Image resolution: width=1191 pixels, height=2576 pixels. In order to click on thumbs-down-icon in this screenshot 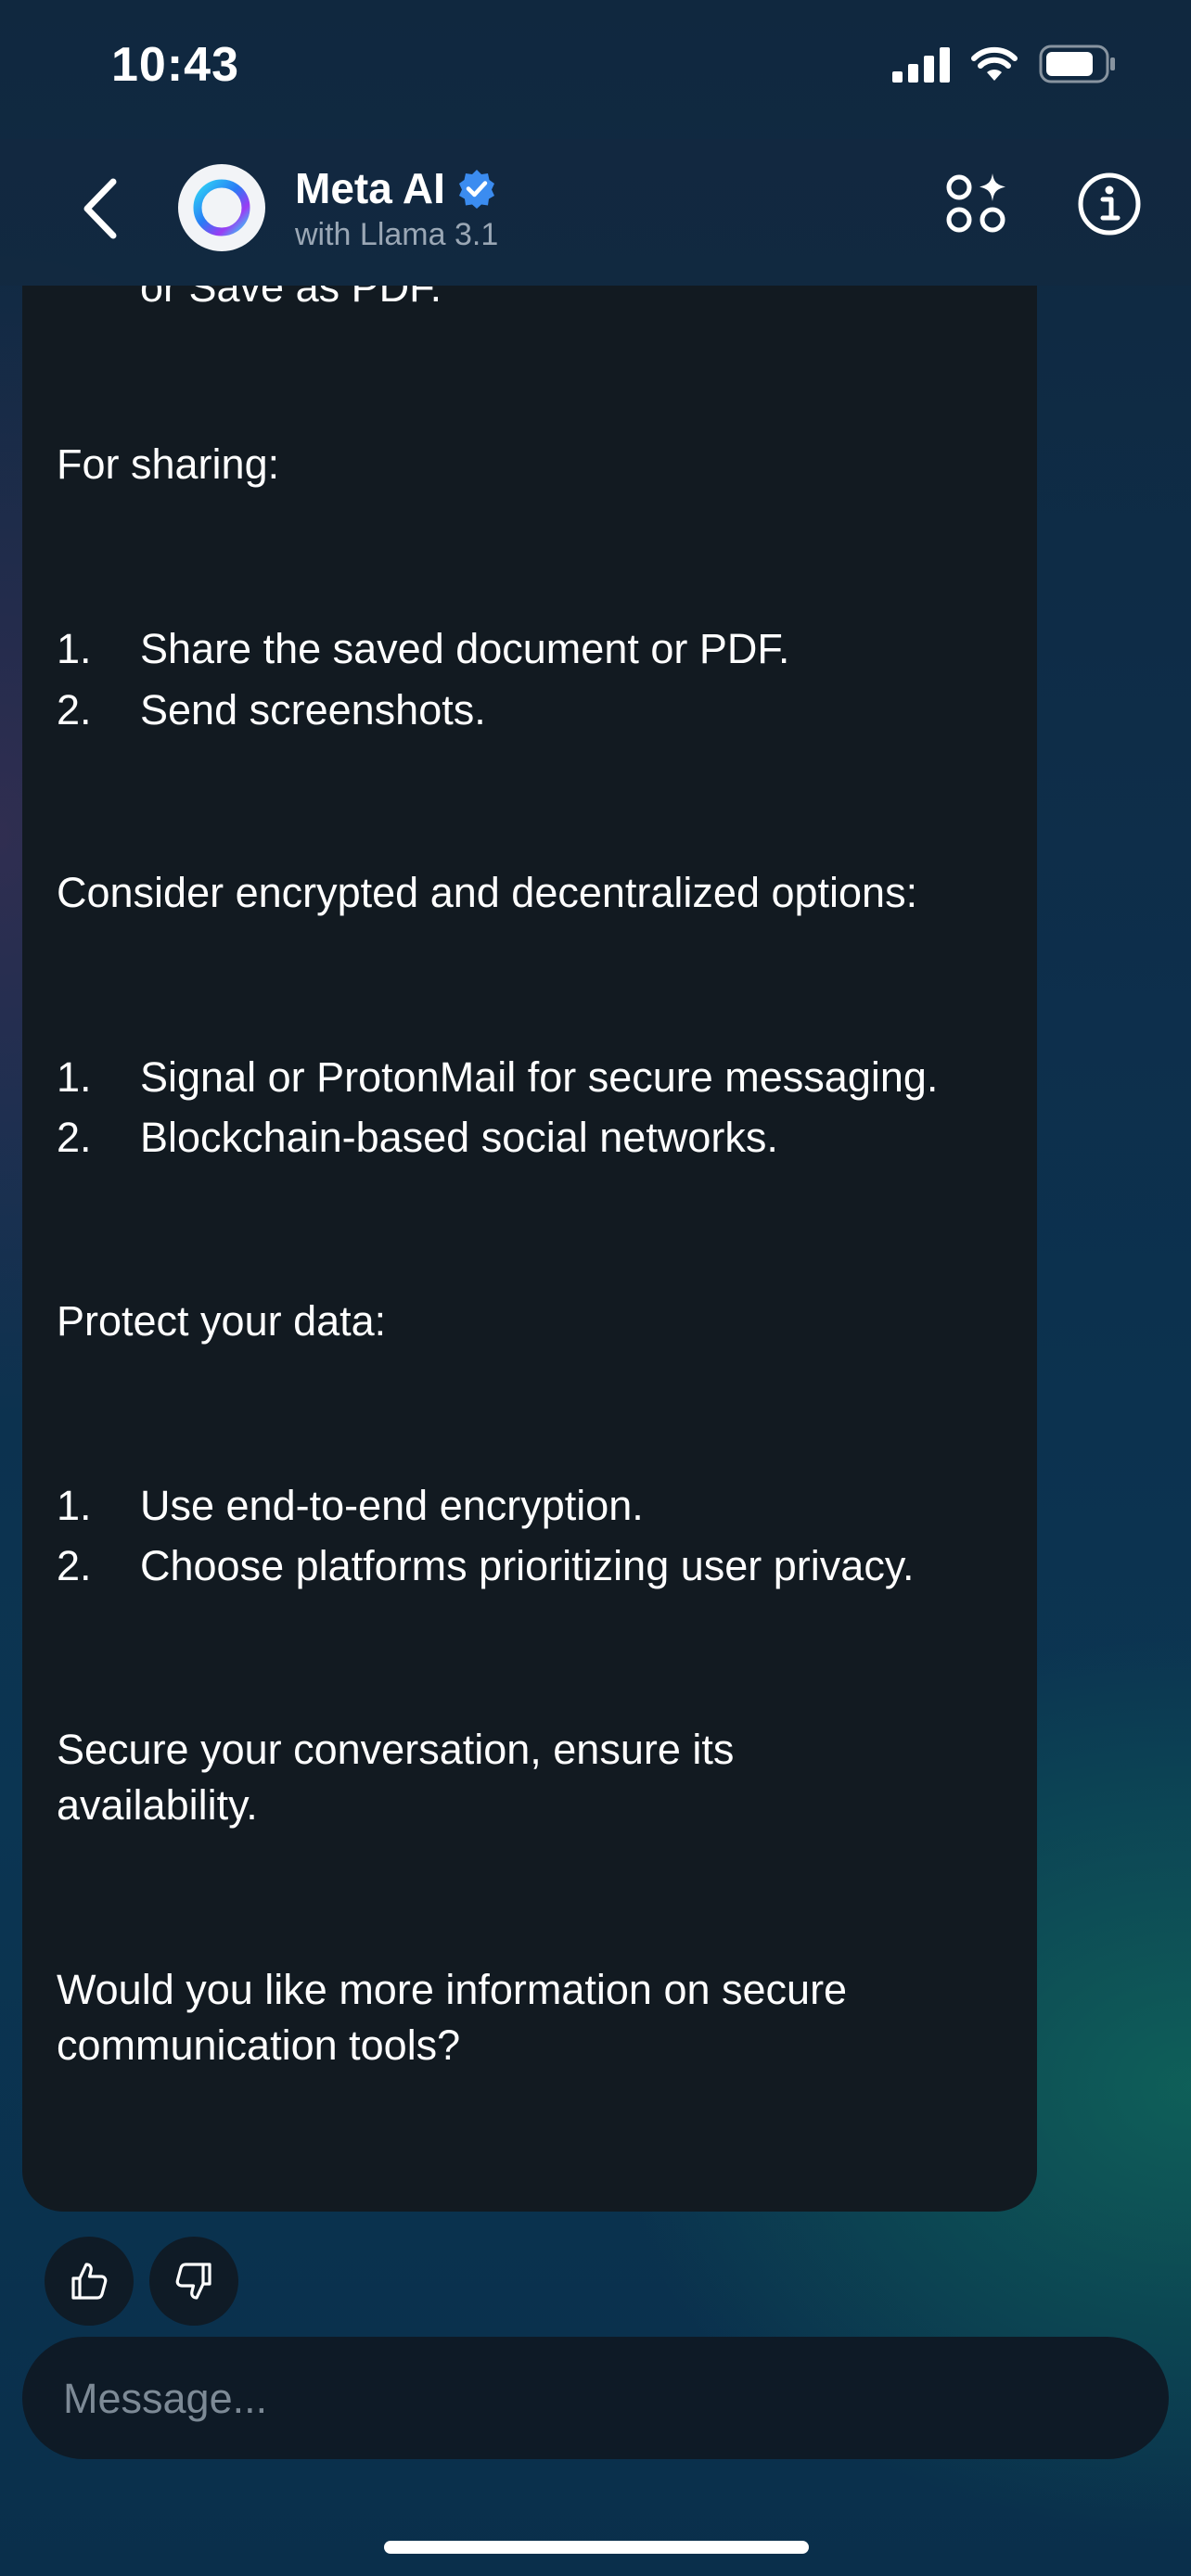, I will do `click(193, 2281)`.